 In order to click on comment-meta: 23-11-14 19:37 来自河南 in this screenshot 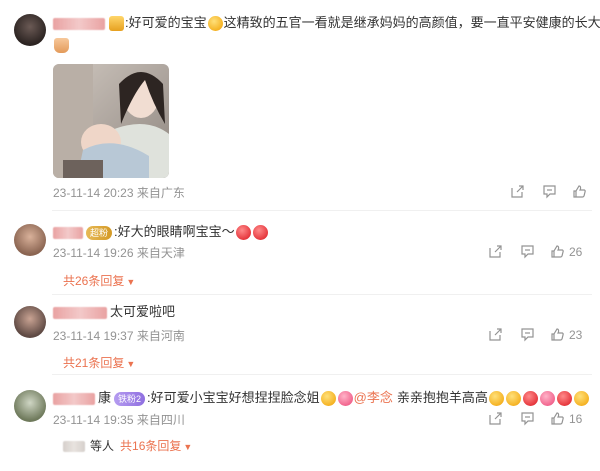, I will do `click(119, 336)`.